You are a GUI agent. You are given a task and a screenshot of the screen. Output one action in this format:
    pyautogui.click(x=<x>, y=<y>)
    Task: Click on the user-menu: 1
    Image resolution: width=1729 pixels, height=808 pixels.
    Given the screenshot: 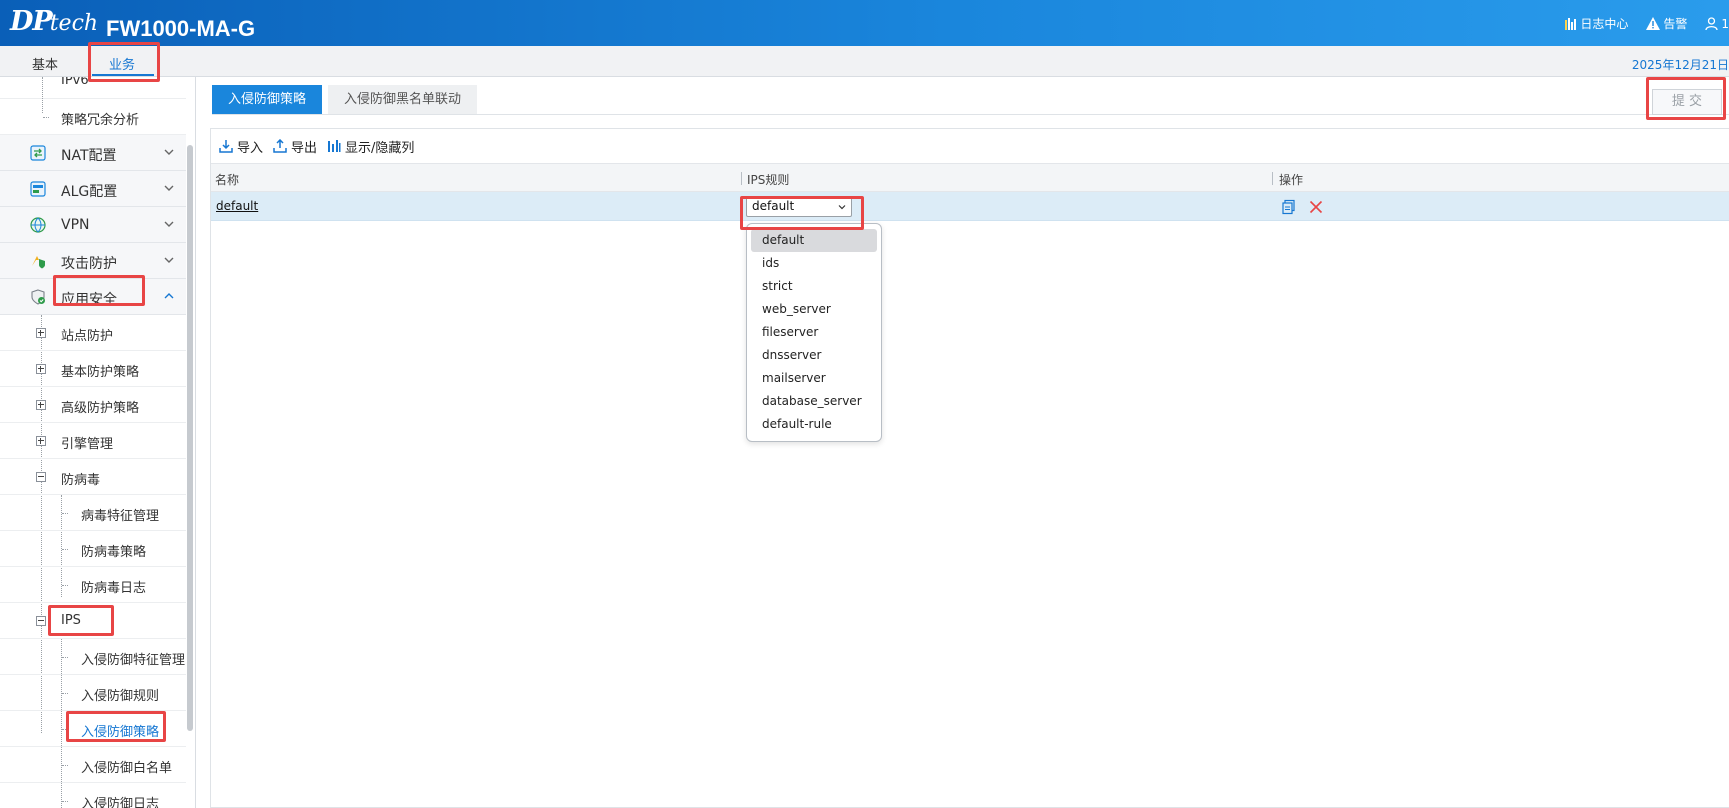 What is the action you would take?
    pyautogui.click(x=1717, y=23)
    